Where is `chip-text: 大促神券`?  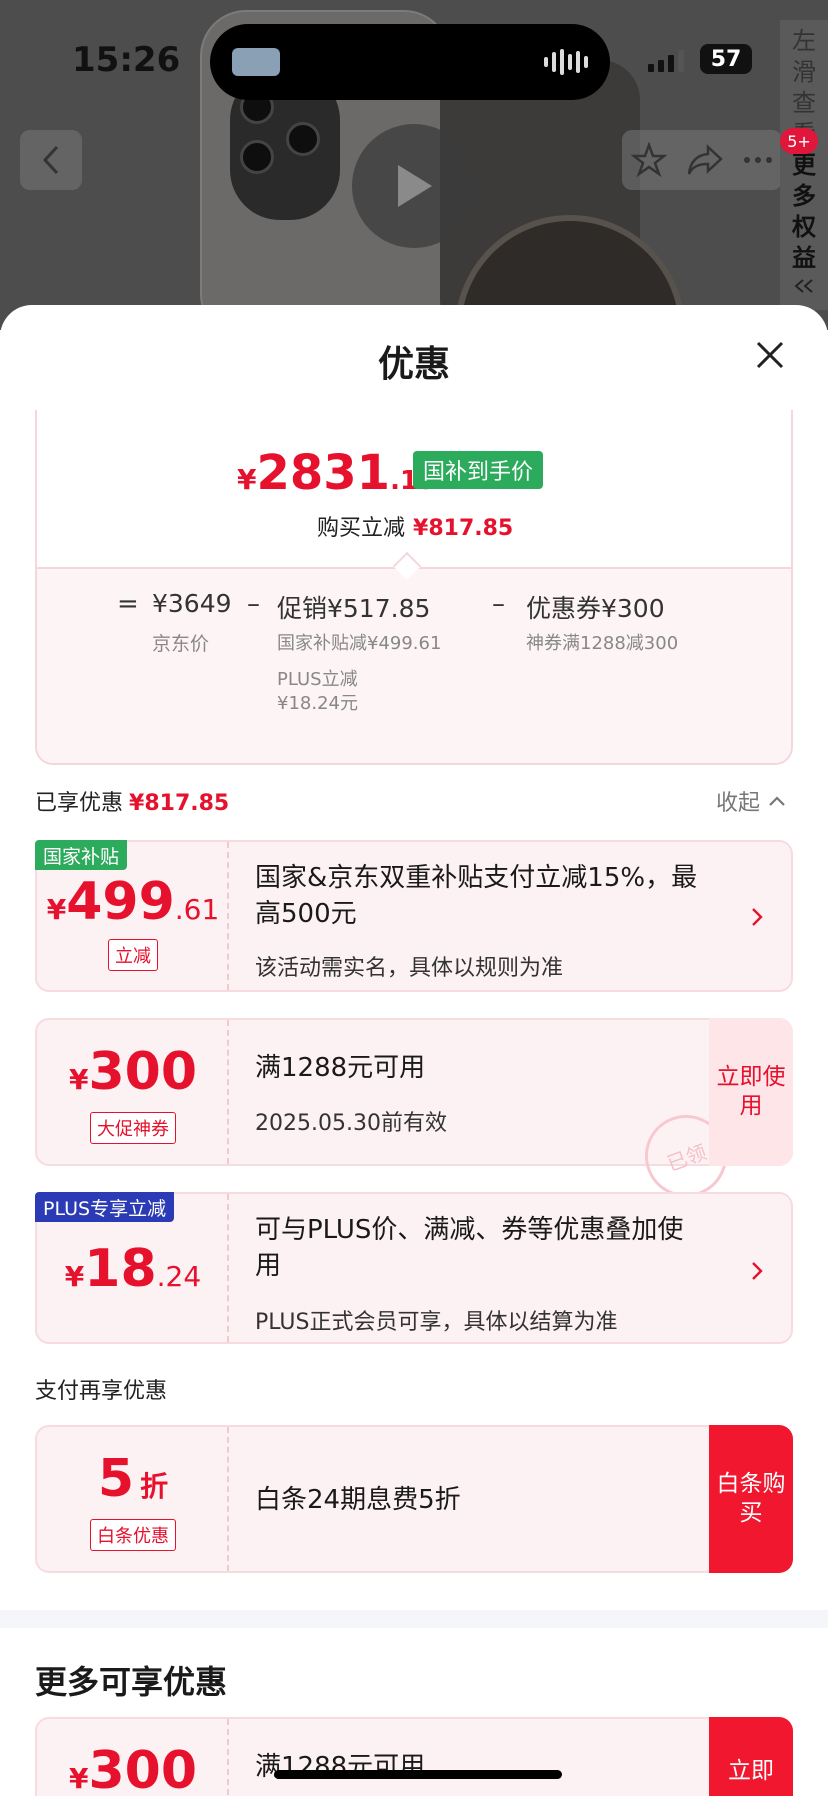 chip-text: 大促神券 is located at coordinates (133, 1128).